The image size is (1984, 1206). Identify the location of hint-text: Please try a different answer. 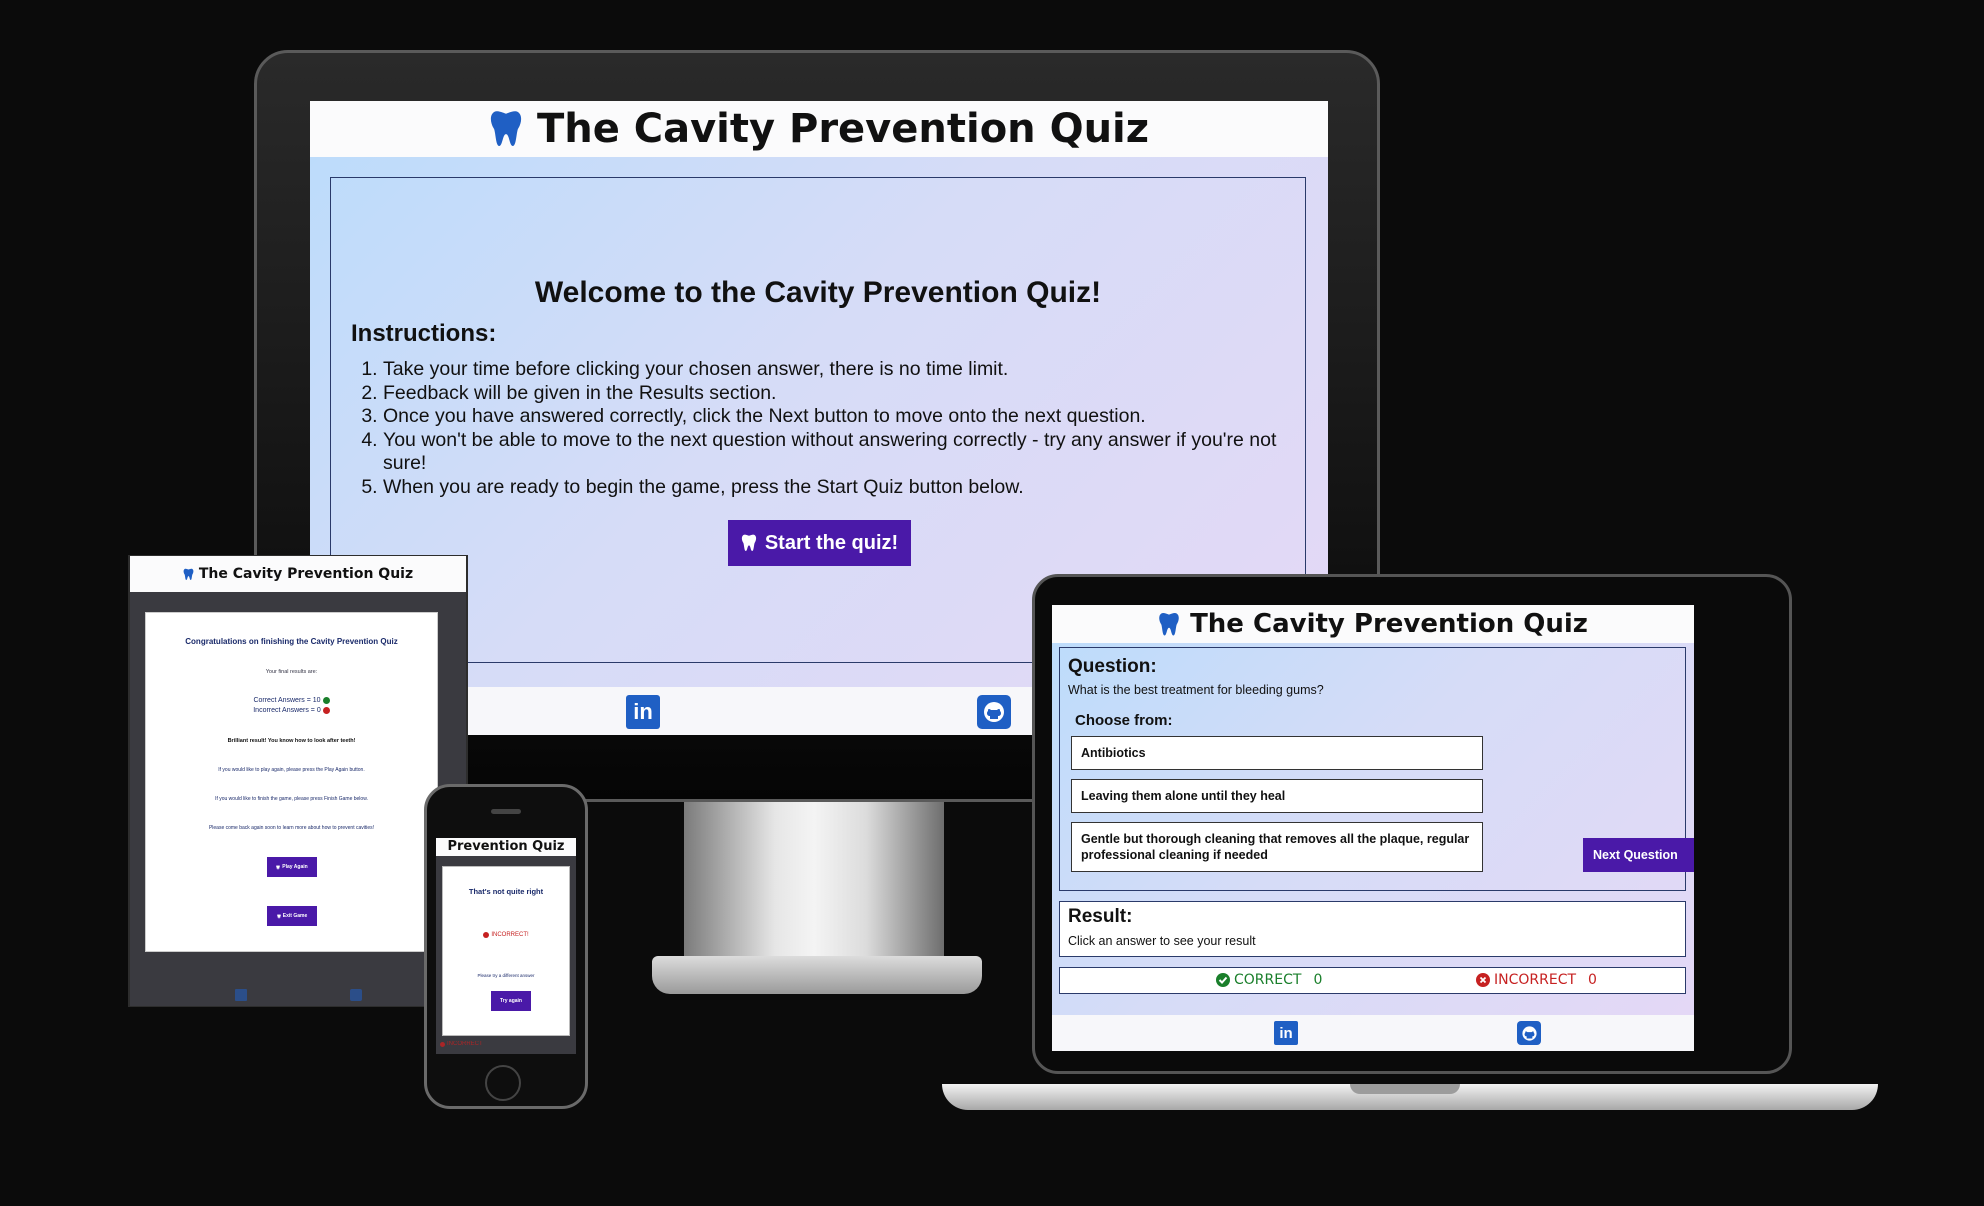
(506, 975).